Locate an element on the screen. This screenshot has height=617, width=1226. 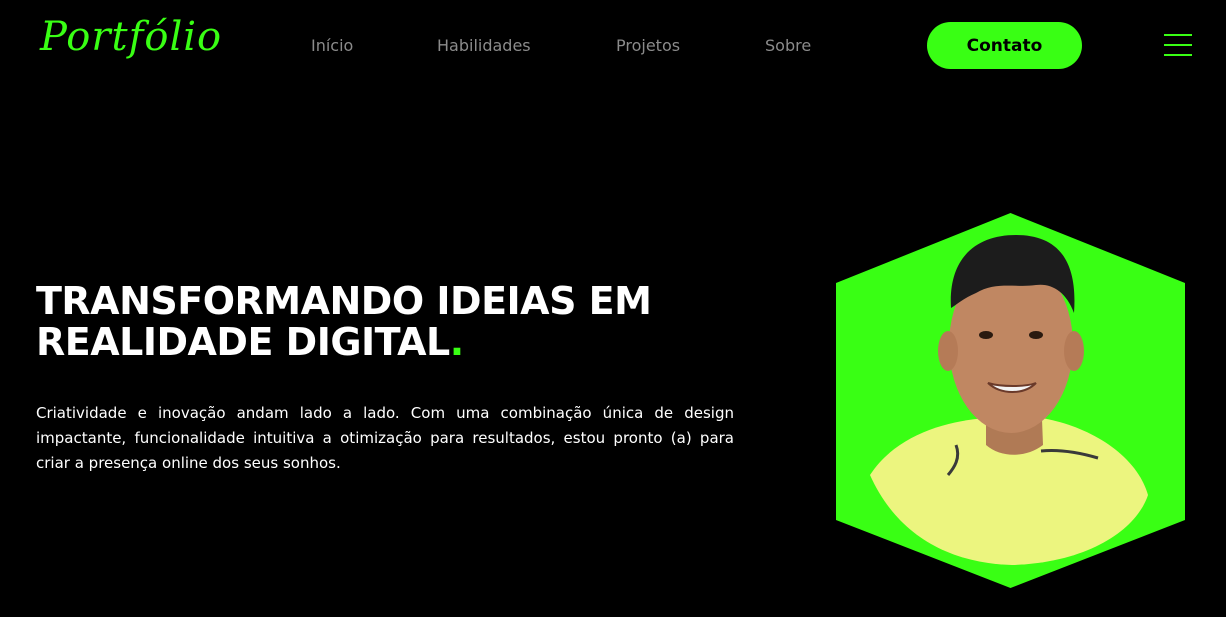
main-nav: Início Habilidades Projetos Sobre is located at coordinates (450, 46).